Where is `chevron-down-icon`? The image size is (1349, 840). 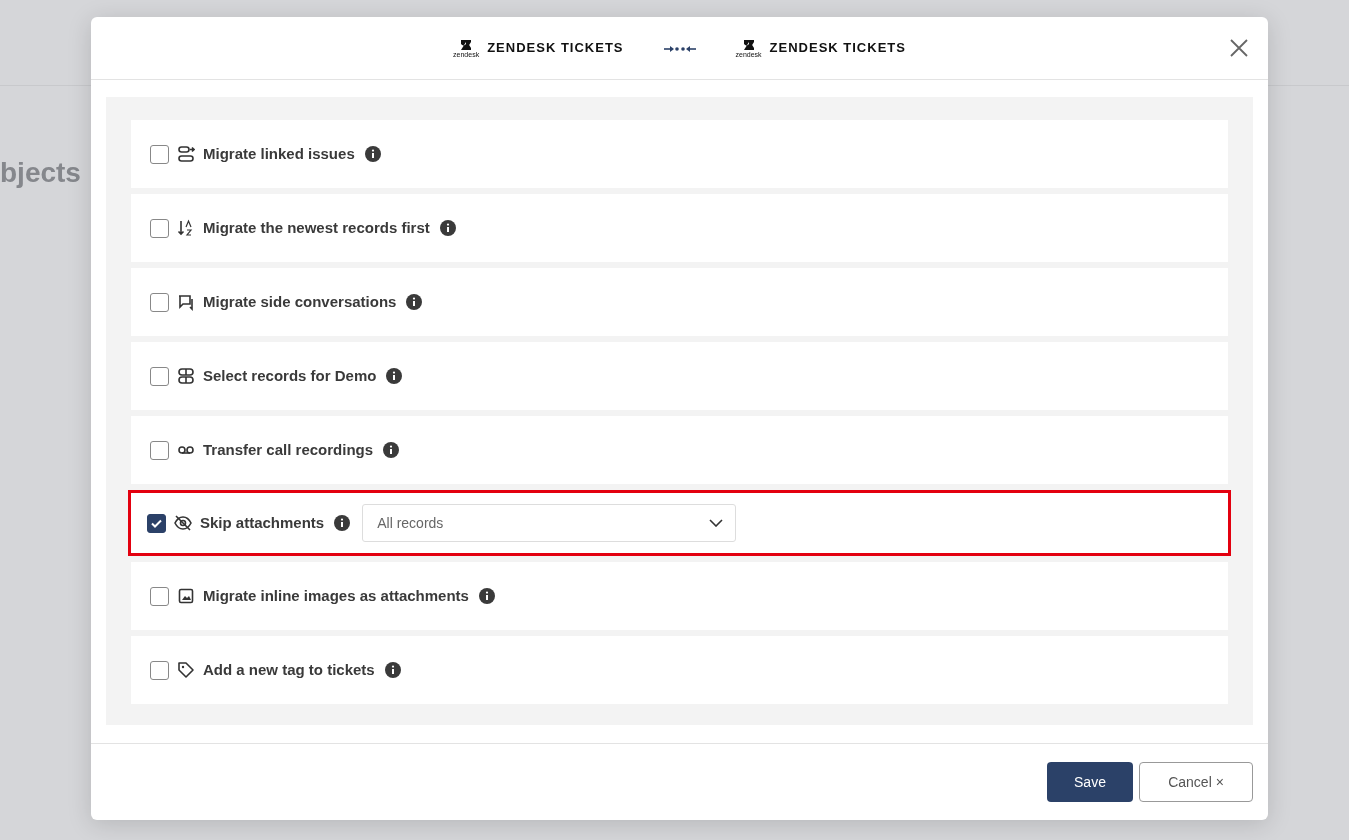
chevron-down-icon is located at coordinates (716, 523).